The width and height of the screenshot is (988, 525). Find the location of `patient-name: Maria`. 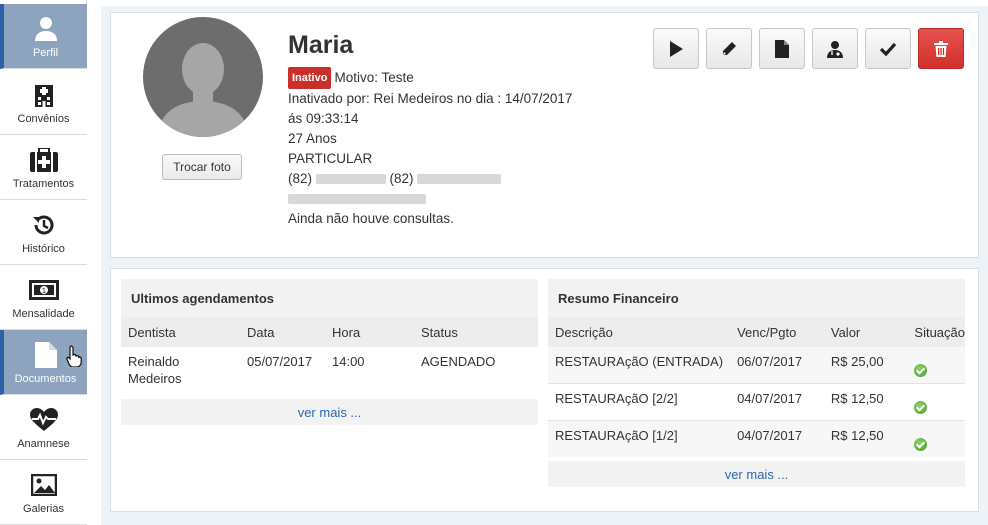

patient-name: Maria is located at coordinates (321, 45).